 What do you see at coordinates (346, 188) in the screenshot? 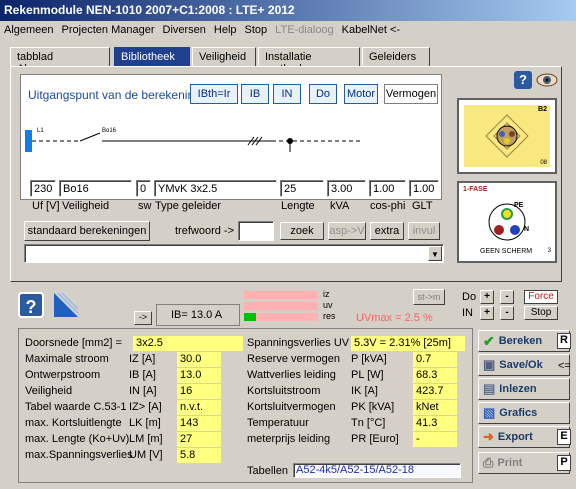
I see `kva-input: 3.00` at bounding box center [346, 188].